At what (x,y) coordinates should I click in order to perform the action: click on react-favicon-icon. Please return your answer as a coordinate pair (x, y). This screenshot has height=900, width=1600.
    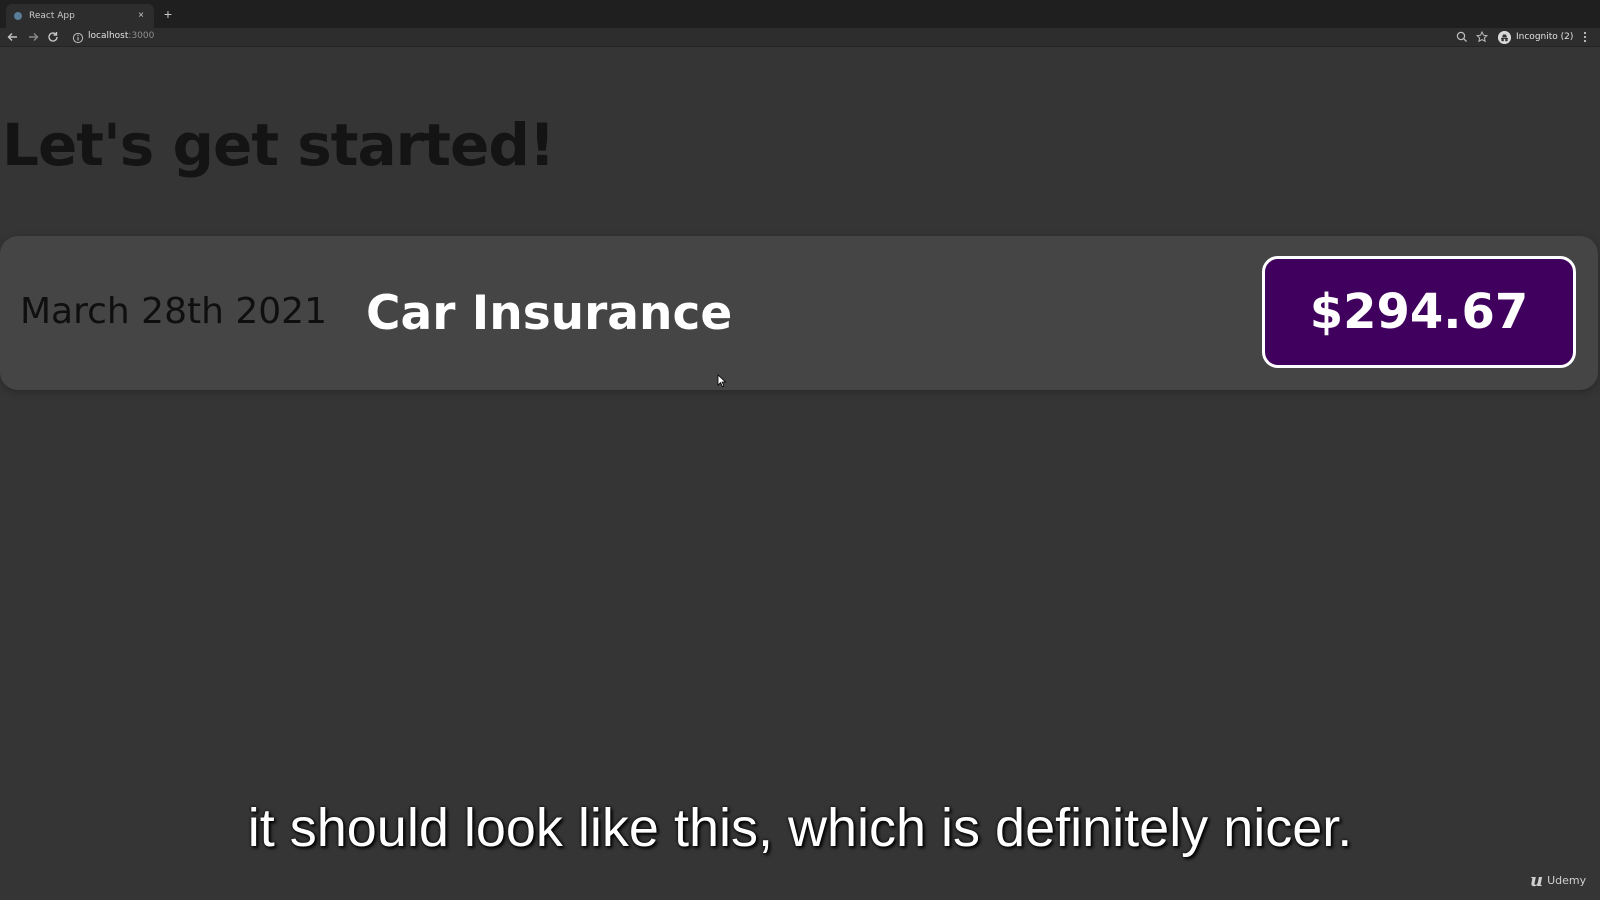
    Looking at the image, I should click on (18, 16).